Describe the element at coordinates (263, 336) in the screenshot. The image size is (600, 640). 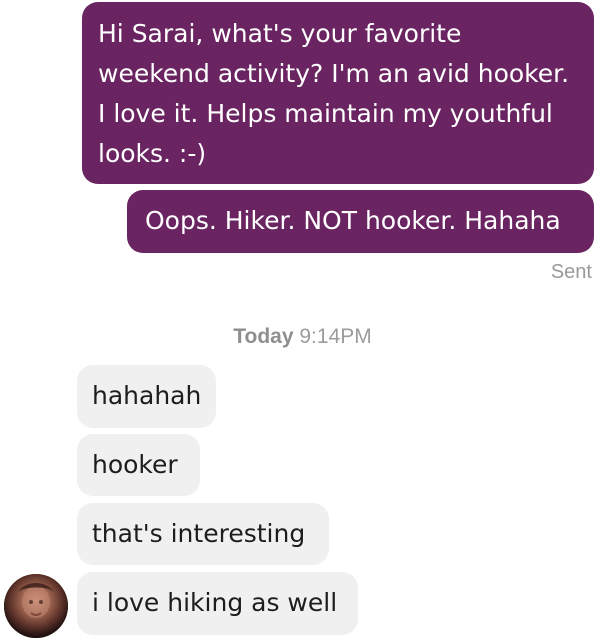
I see `timestamp-day: Today` at that location.